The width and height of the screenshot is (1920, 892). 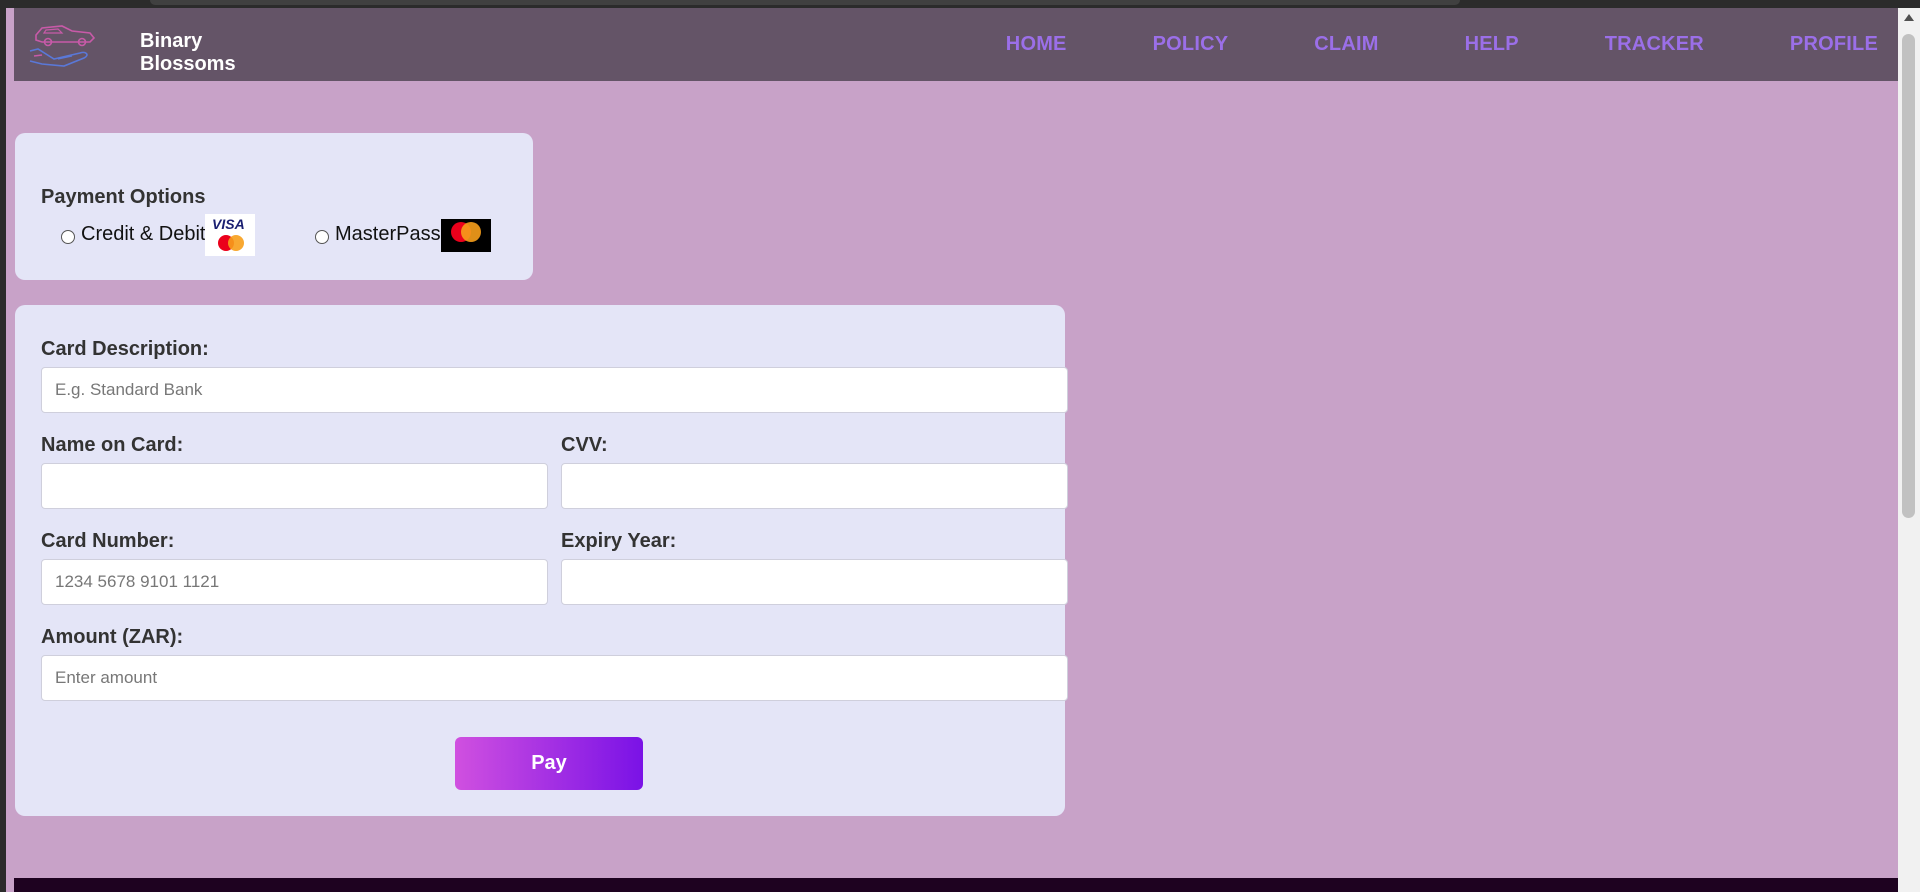 What do you see at coordinates (554, 390) in the screenshot?
I see `card-description-input` at bounding box center [554, 390].